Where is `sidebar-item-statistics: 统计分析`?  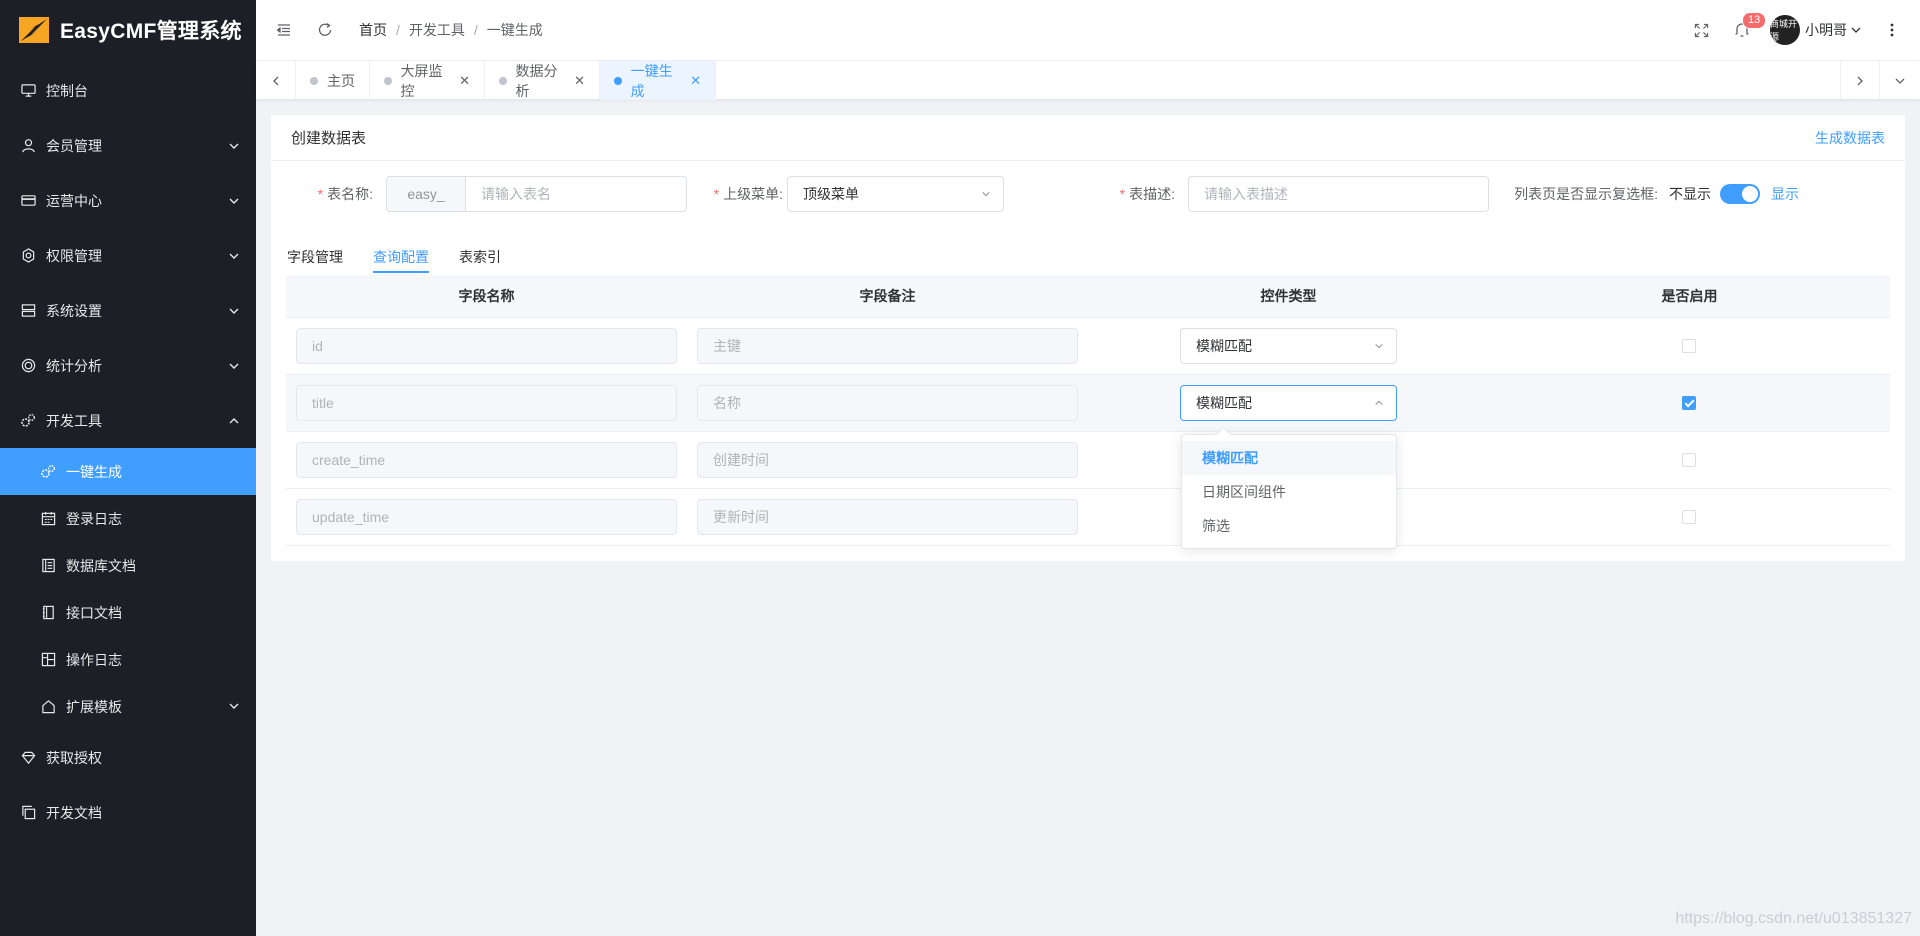
sidebar-item-statistics: 统计分析 is located at coordinates (128, 365).